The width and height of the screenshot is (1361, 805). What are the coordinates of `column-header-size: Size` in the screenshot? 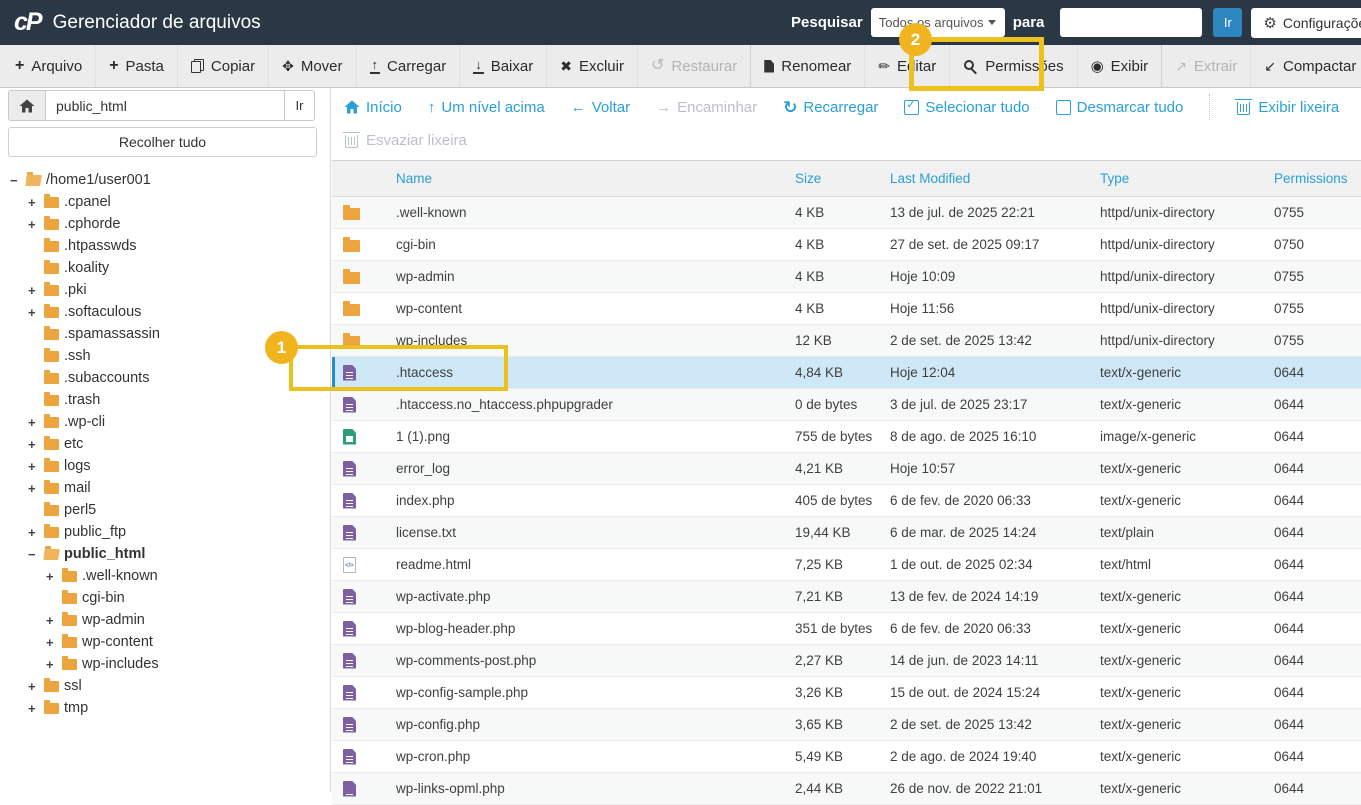 It's located at (842, 178).